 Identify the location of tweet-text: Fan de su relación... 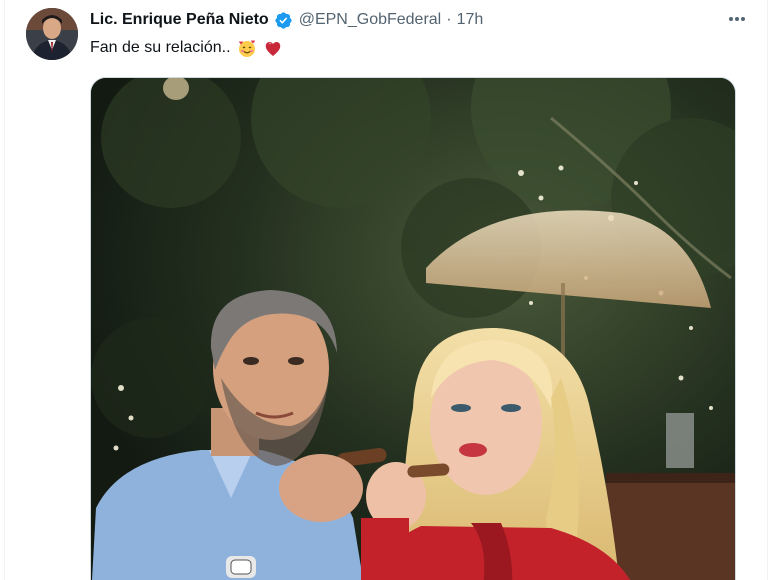
(186, 48).